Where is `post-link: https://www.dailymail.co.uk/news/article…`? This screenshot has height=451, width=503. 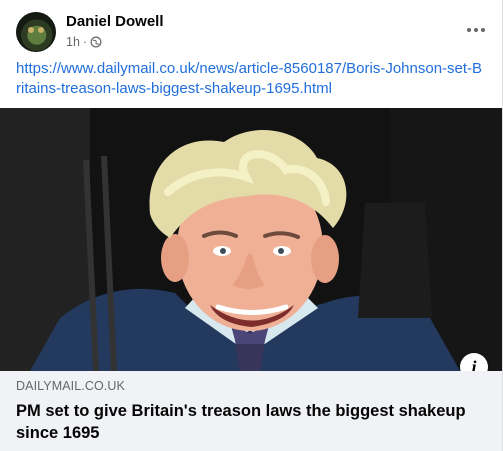 post-link: https://www.dailymail.co.uk/news/article… is located at coordinates (251, 79).